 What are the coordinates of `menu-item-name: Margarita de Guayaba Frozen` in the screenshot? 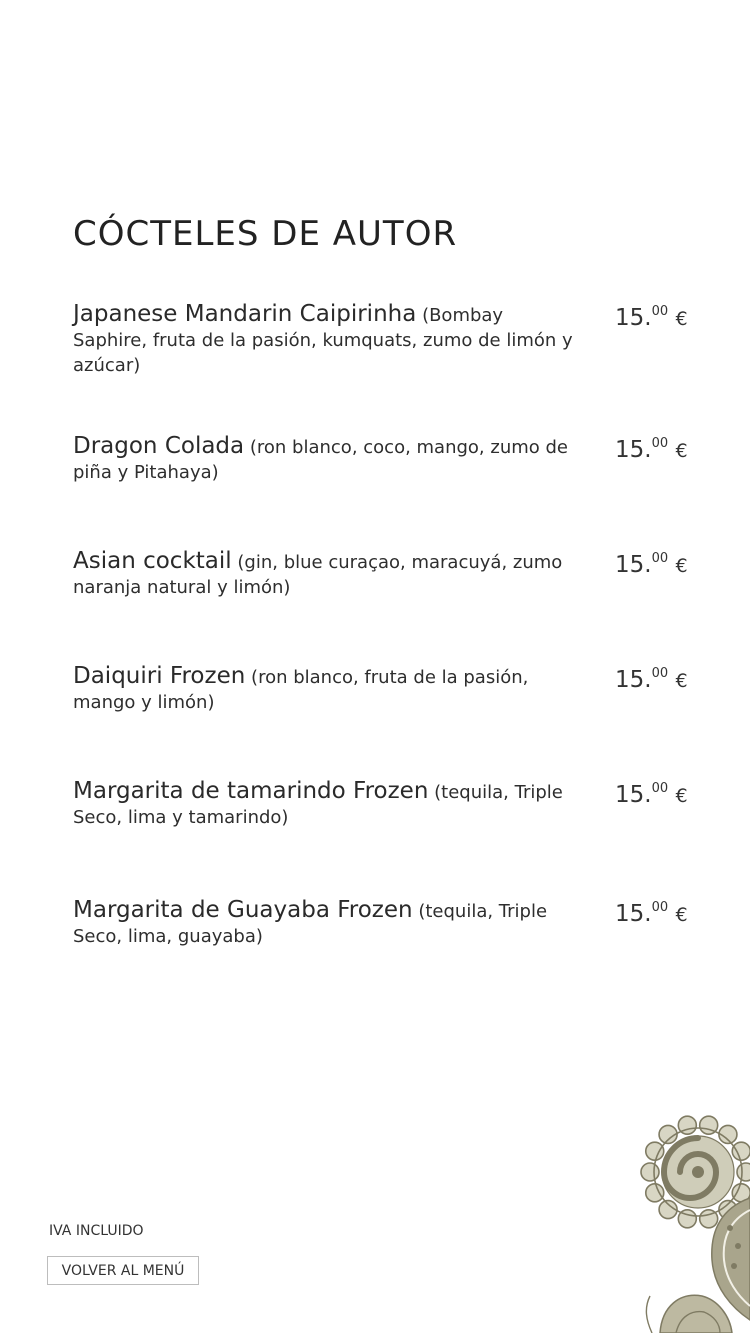 It's located at (243, 910).